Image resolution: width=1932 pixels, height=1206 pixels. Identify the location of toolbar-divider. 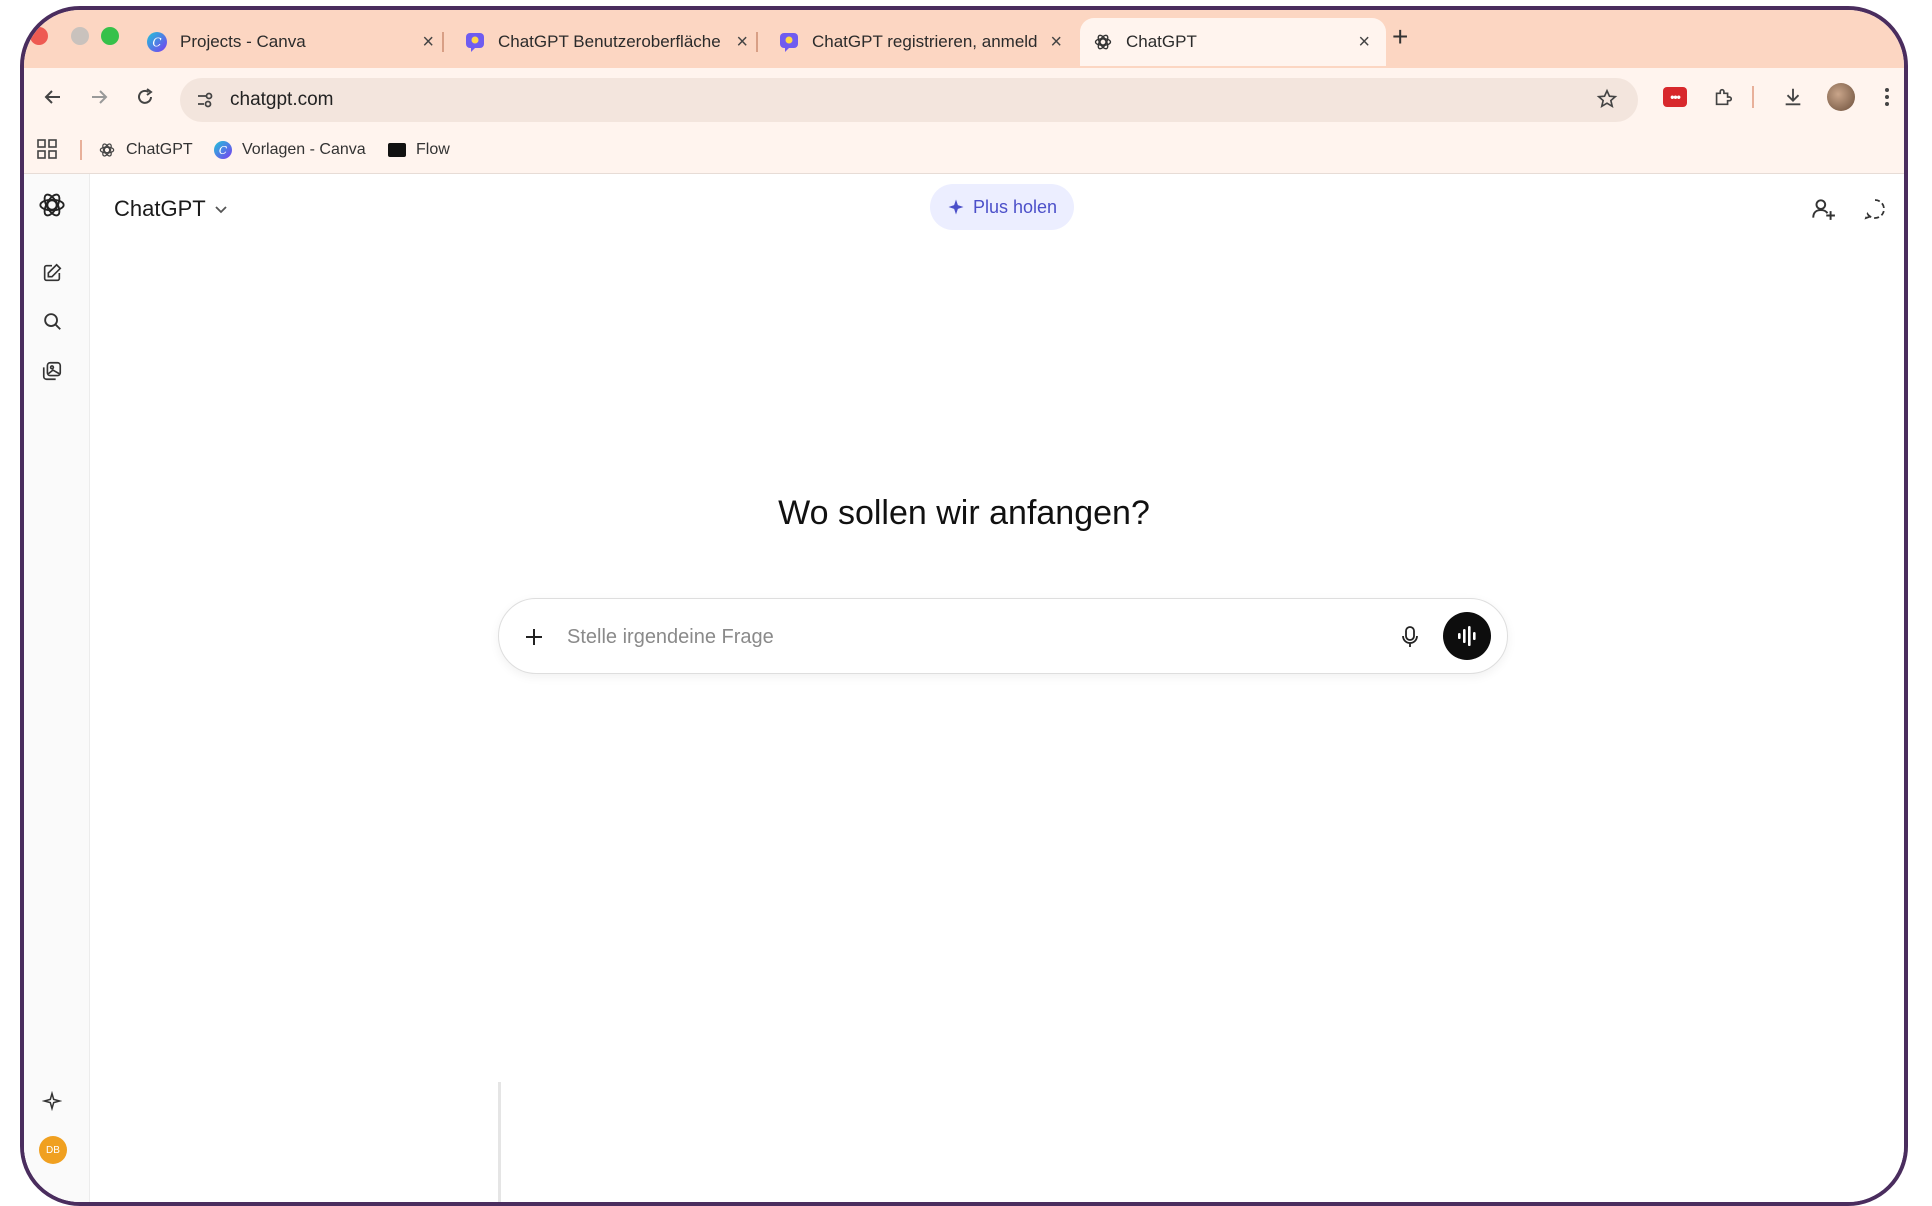
(1753, 97).